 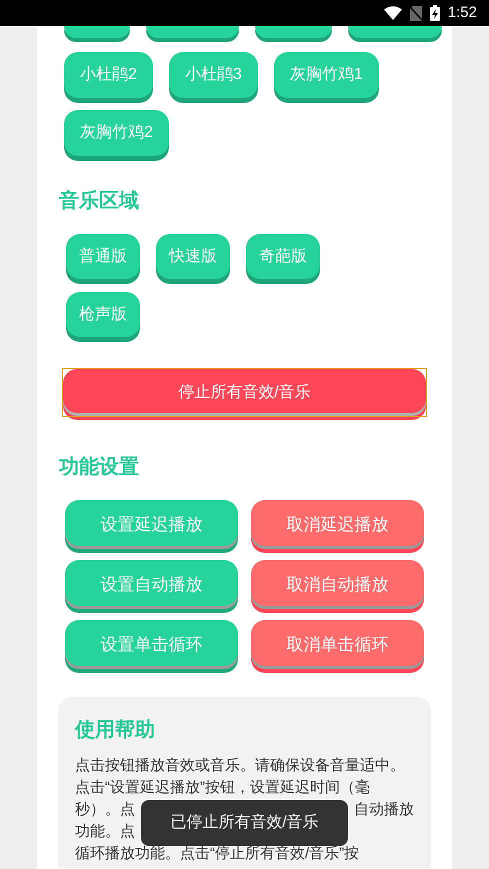 What do you see at coordinates (105, 810) in the screenshot?
I see `help-text: 秒）。点` at bounding box center [105, 810].